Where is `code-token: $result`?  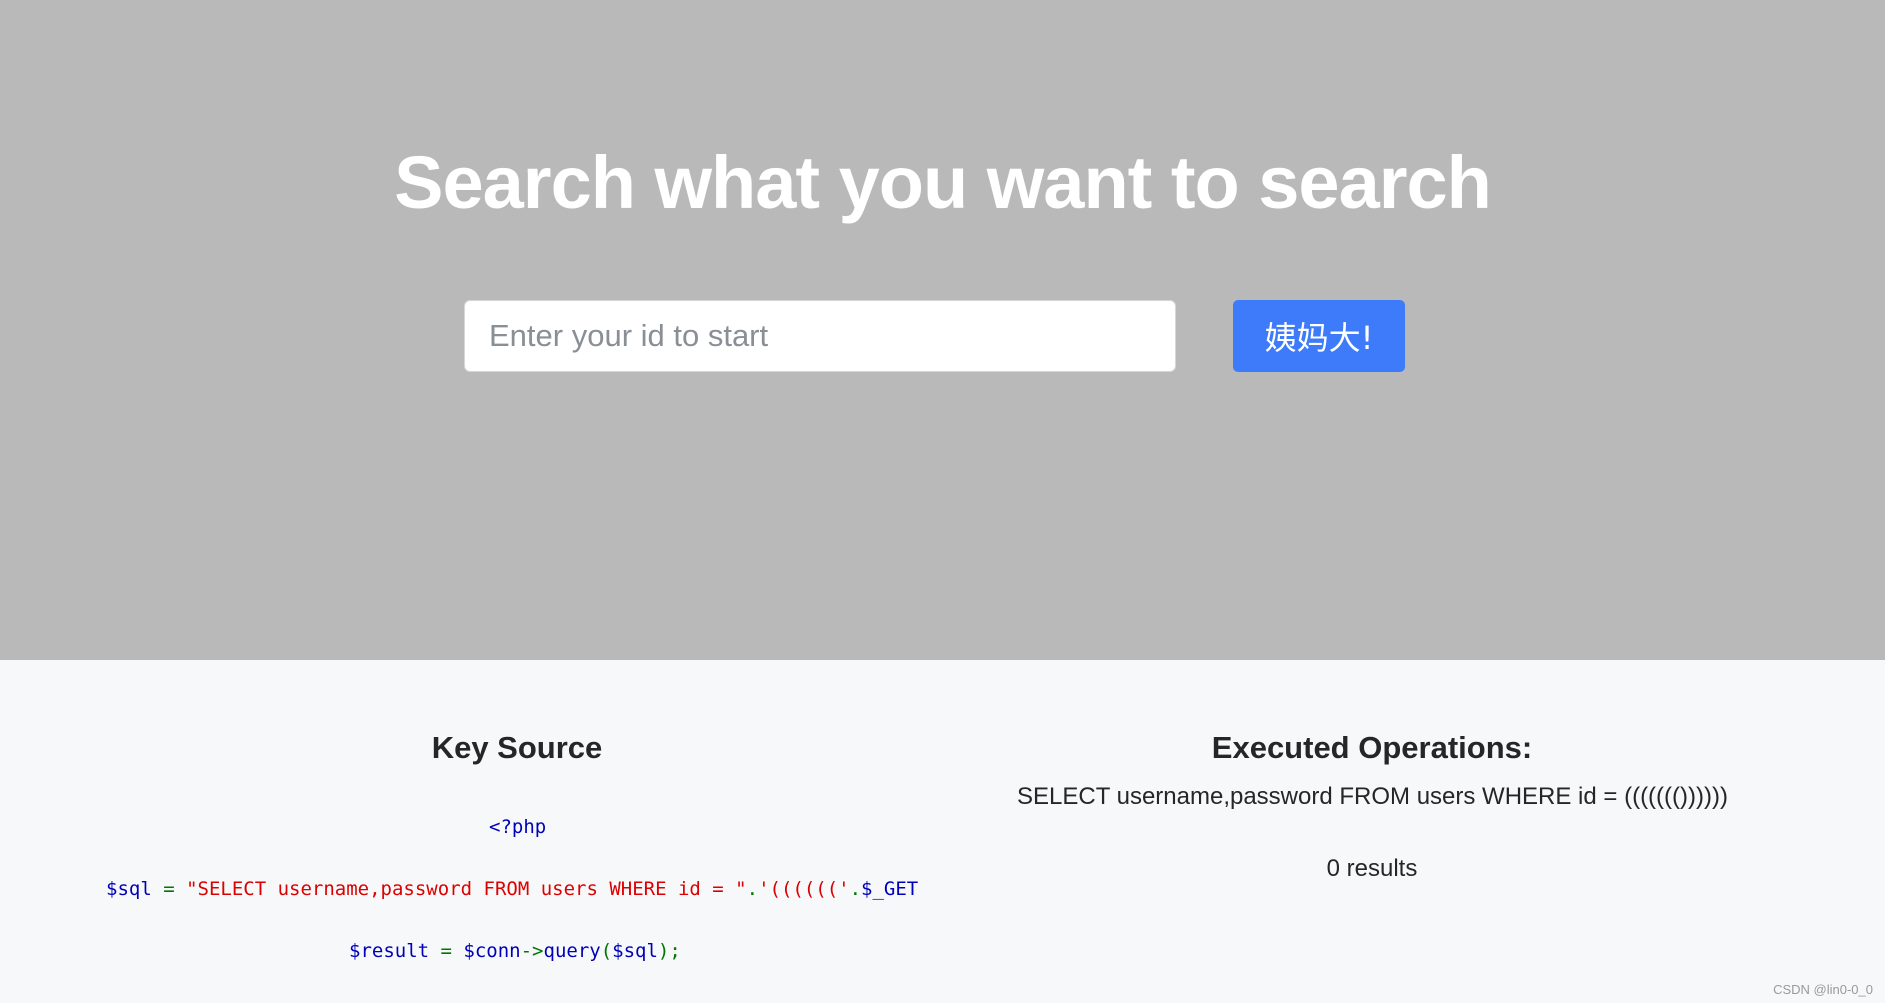 code-token: $result is located at coordinates (389, 951).